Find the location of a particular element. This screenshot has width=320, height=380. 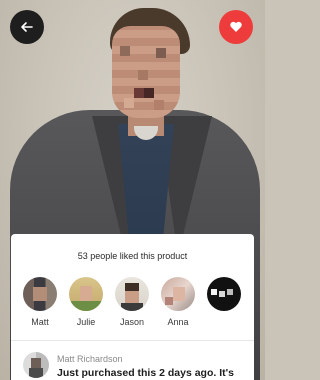

comment-text: Just purchased this 2 days ago. It's is located at coordinates (145, 373).